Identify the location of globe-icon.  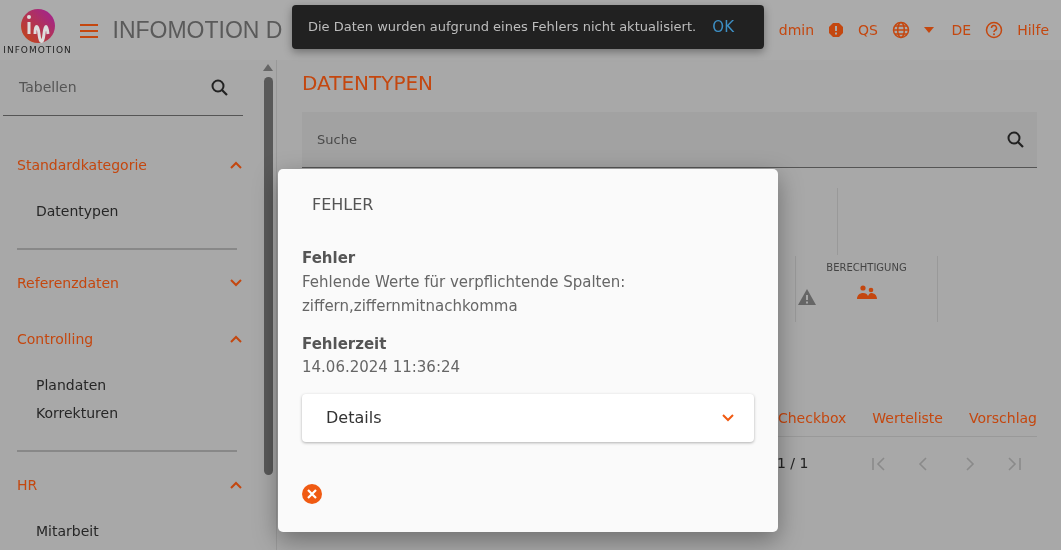
(901, 30).